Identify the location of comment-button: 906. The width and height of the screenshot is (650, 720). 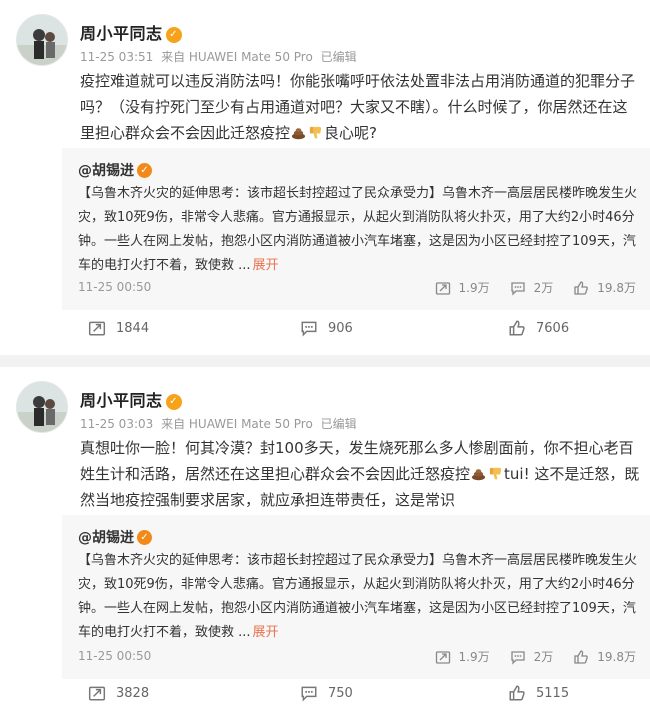
(326, 328).